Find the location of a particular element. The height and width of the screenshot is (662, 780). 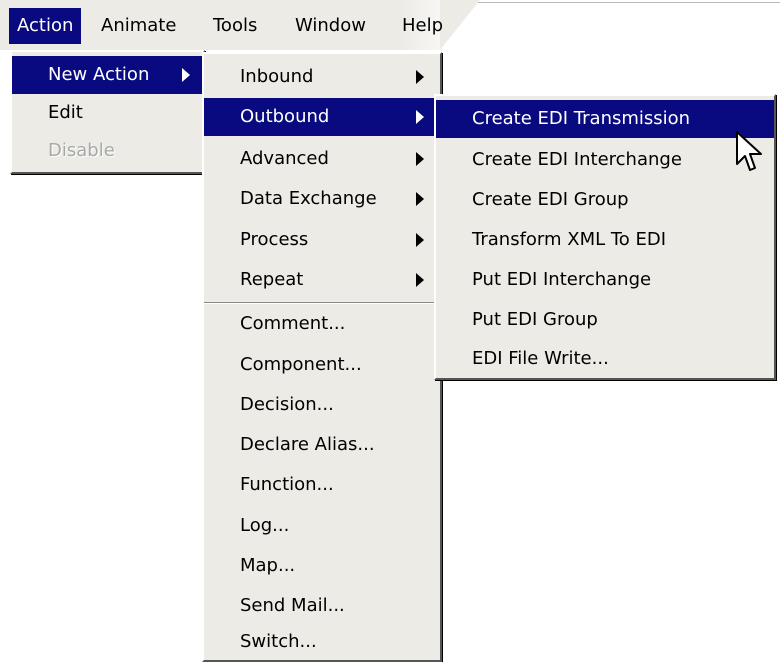

action-menu: New Action Edit Disable is located at coordinates (107, 112).